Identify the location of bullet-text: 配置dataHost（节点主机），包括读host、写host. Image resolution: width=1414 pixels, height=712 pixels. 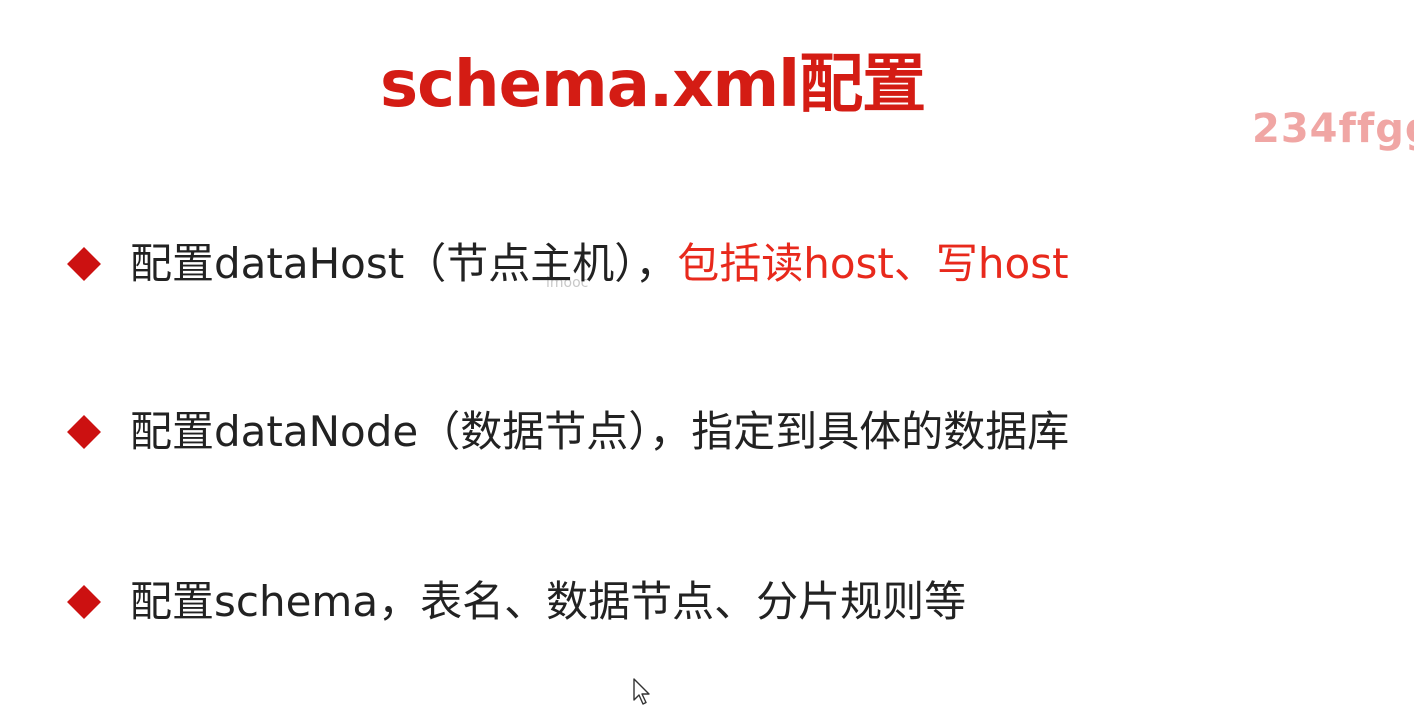
(599, 264).